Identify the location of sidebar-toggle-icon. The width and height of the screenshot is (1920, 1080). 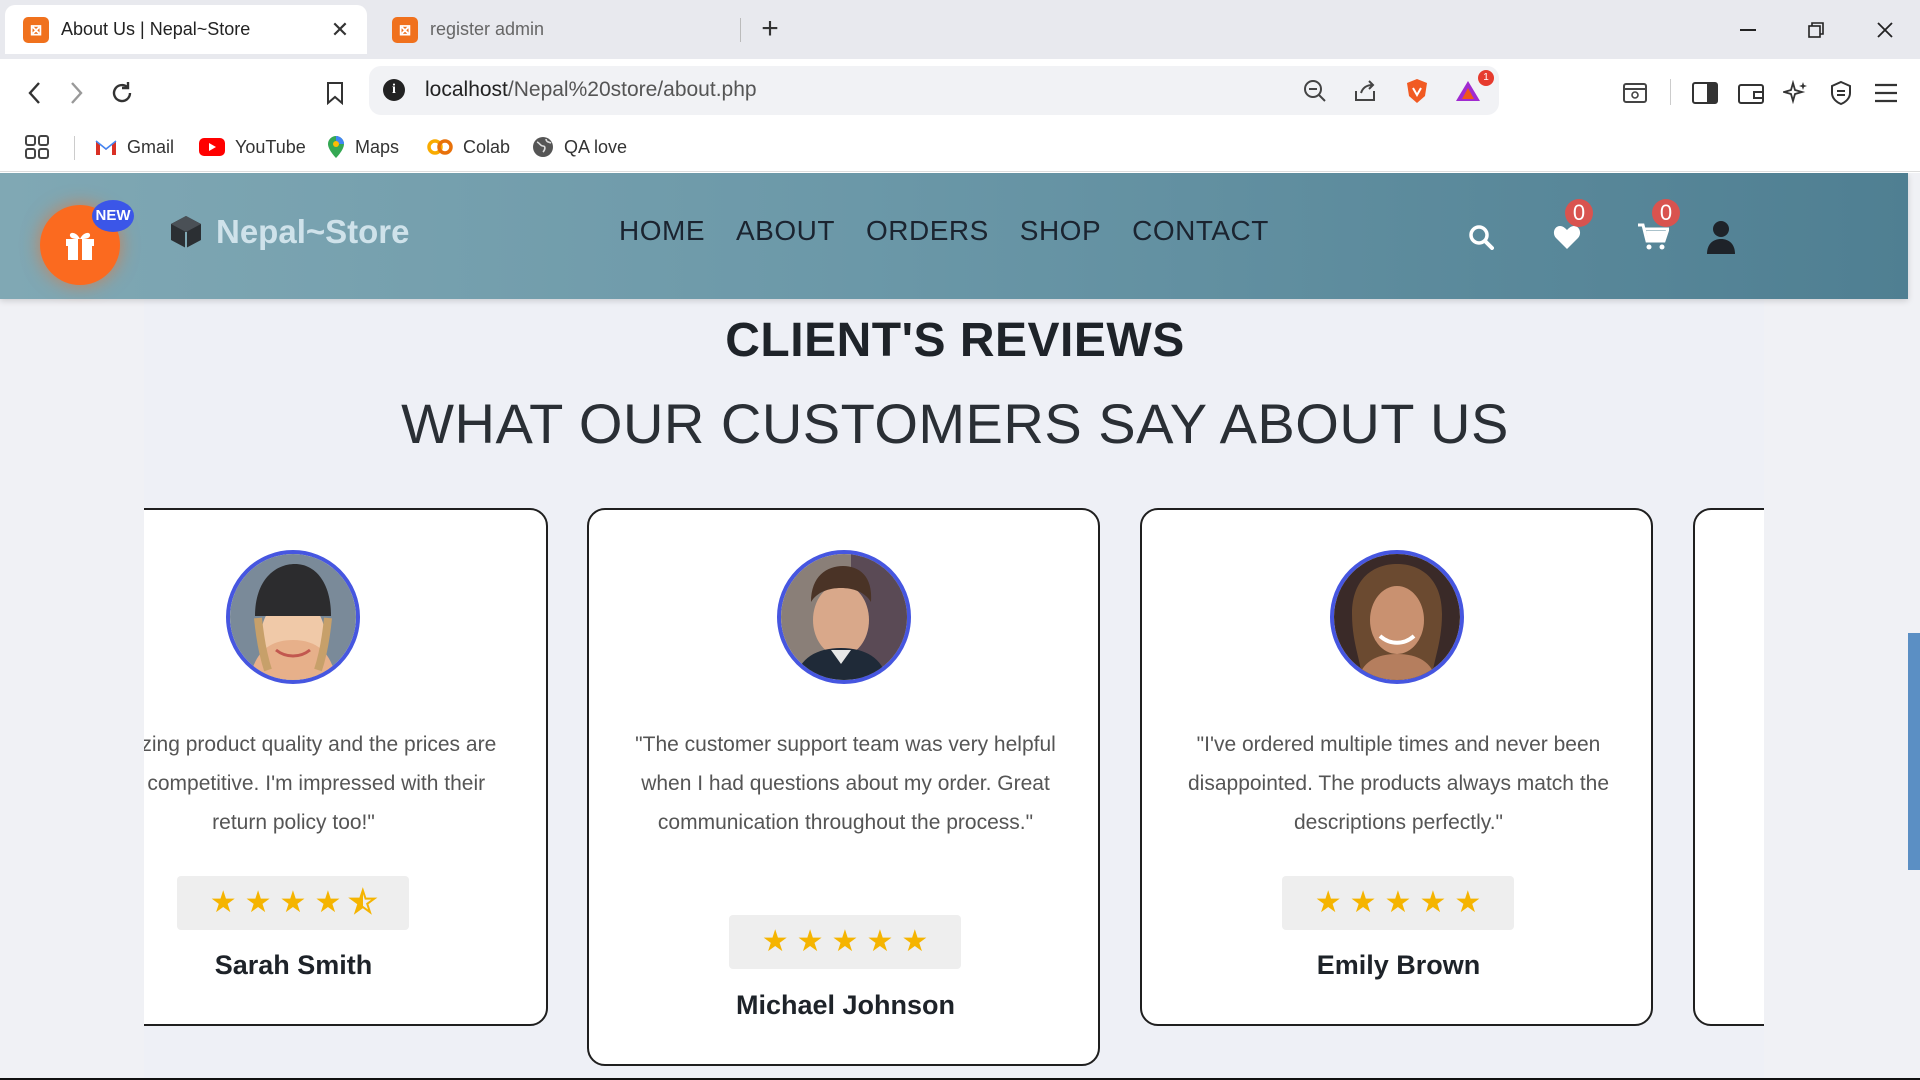
(1705, 93).